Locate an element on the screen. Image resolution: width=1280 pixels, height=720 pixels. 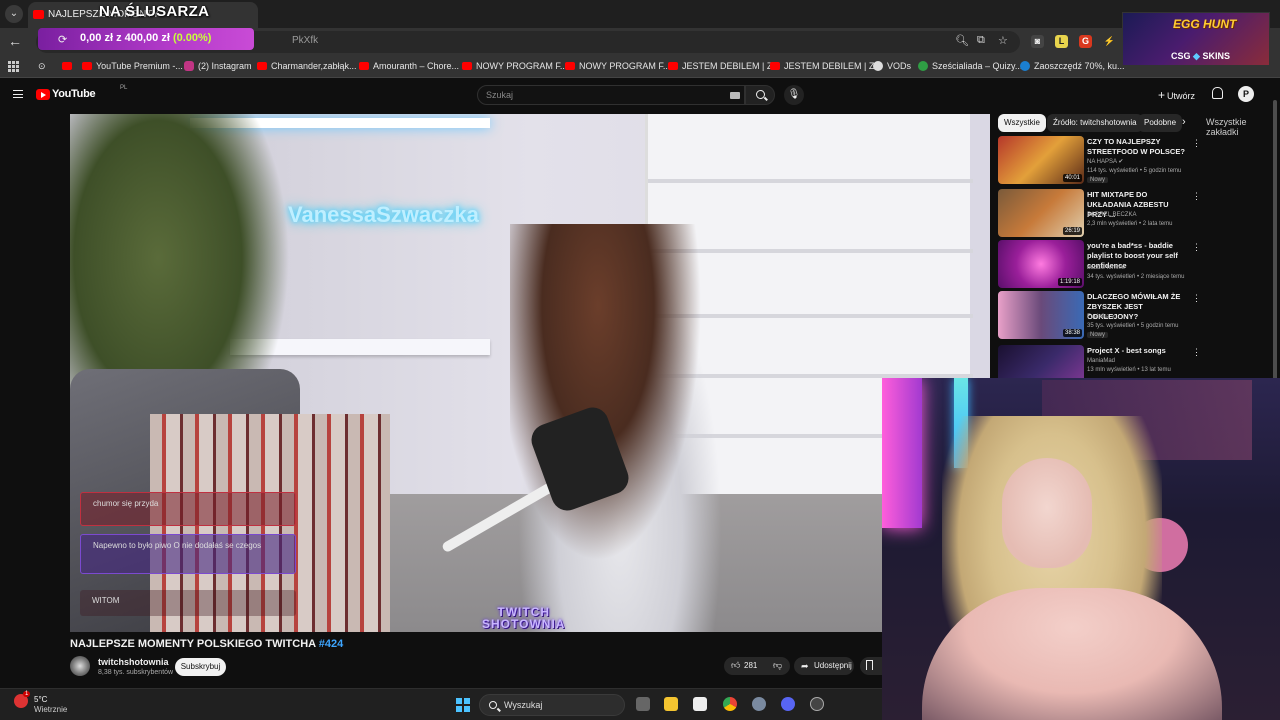
thumbs-down-icon: 👎︎ is located at coordinates (777, 665).